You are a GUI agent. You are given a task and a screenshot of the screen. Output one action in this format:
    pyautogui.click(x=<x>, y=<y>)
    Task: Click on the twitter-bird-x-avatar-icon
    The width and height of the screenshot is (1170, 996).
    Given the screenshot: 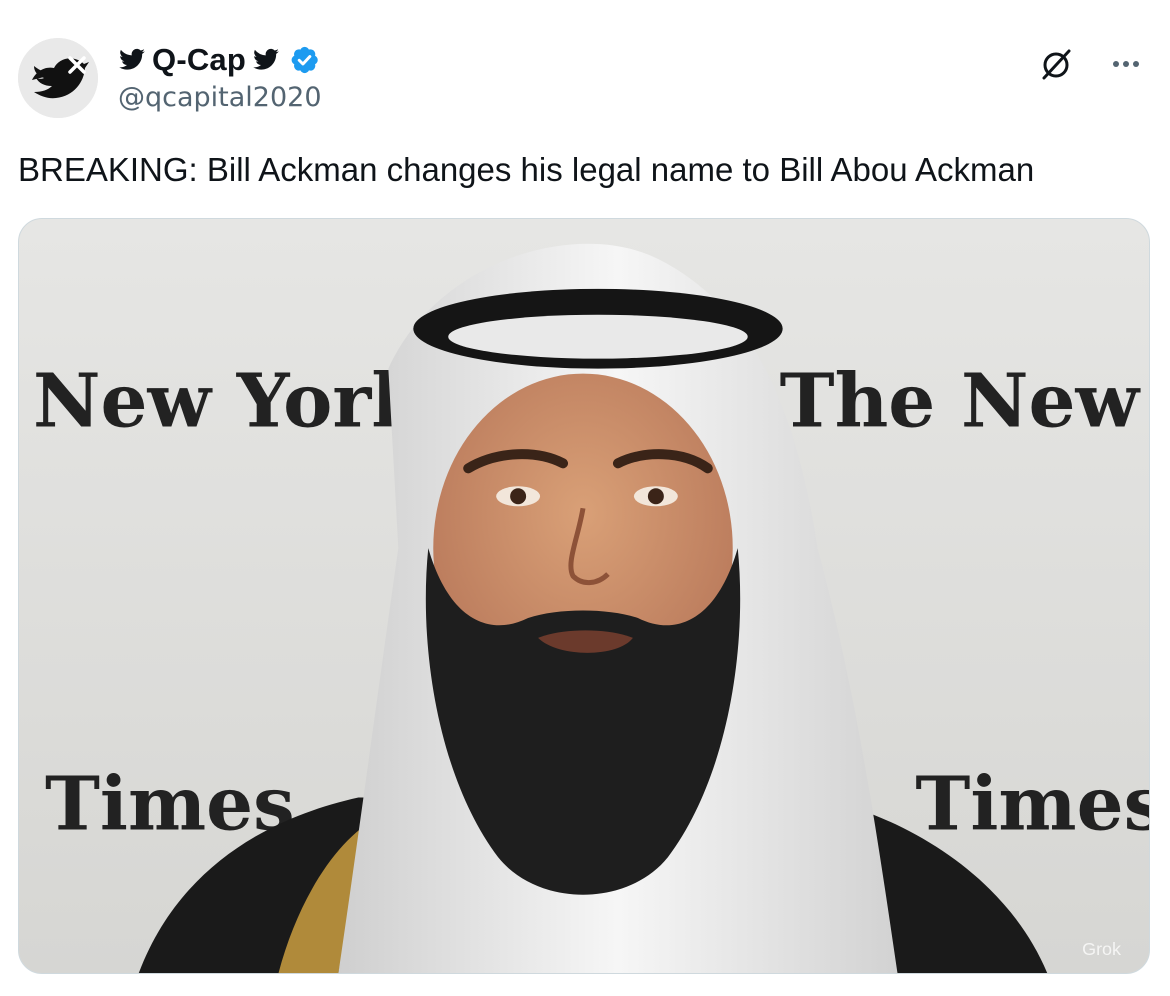 What is the action you would take?
    pyautogui.click(x=58, y=78)
    